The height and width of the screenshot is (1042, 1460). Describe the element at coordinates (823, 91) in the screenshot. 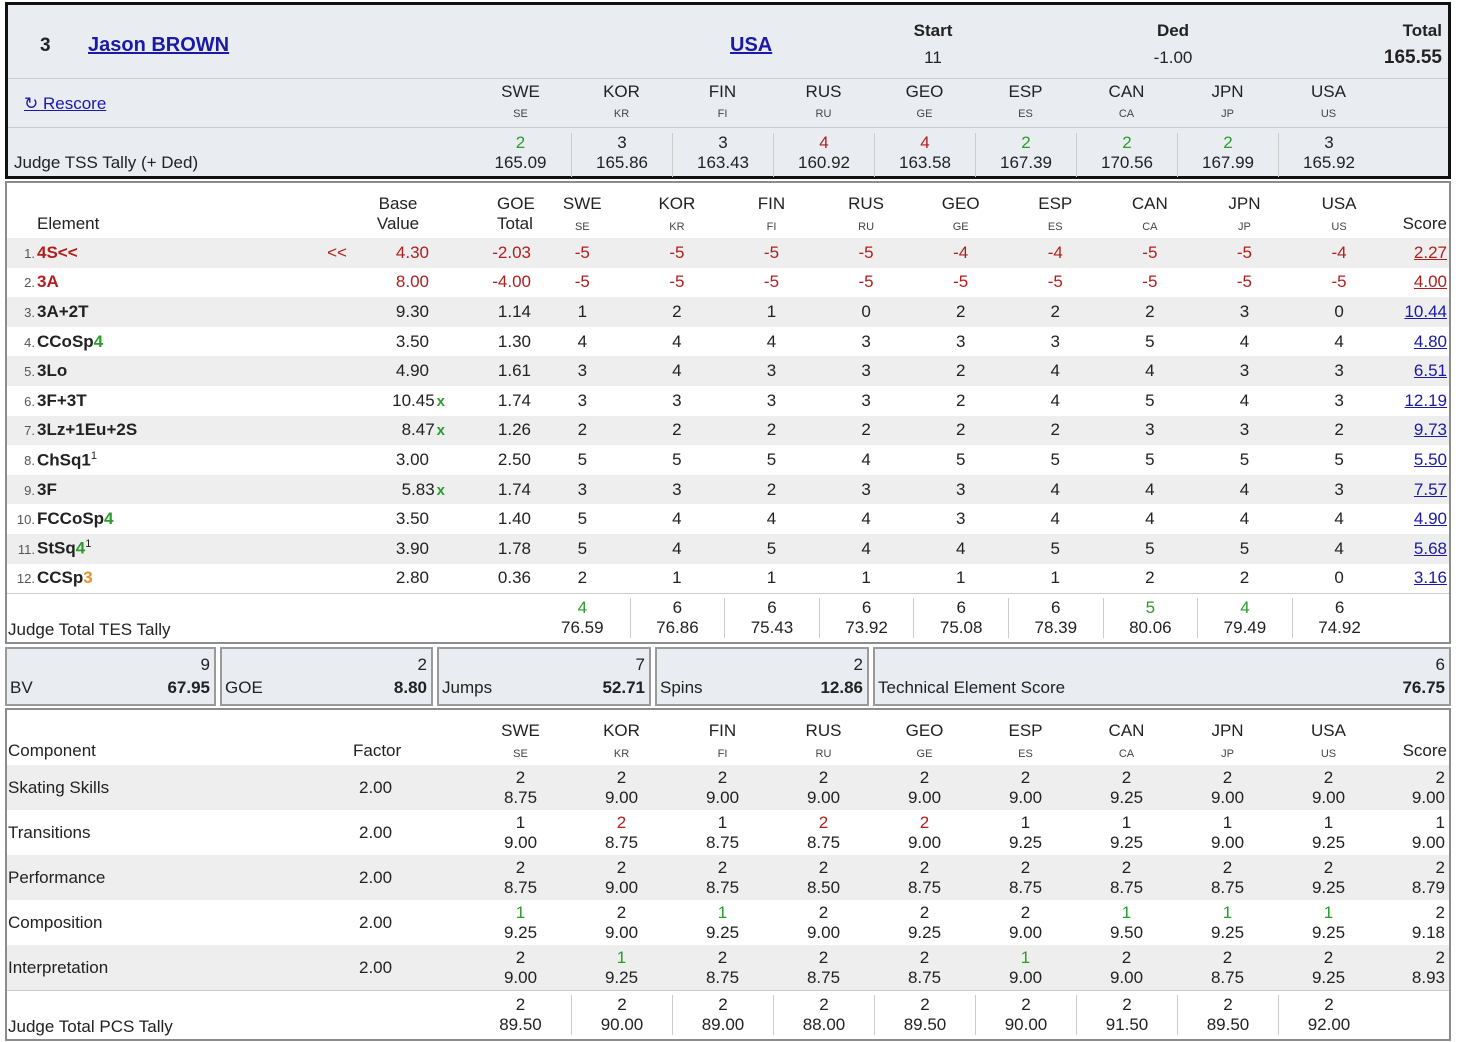

I see `judge-nation: RUS` at that location.